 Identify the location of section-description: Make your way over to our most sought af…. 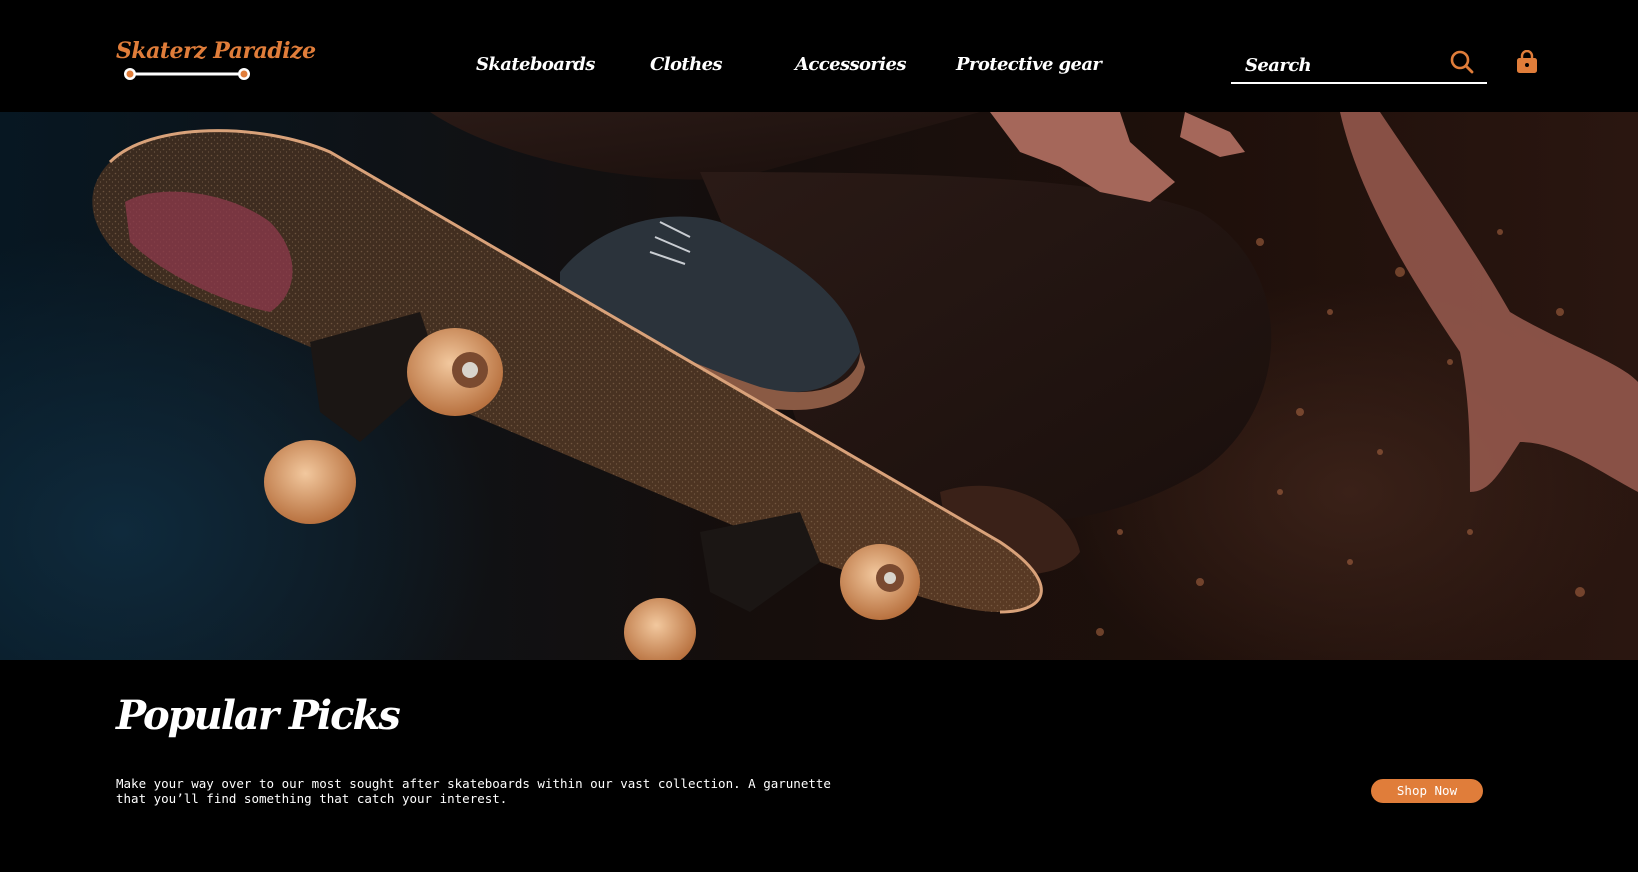
(473, 791).